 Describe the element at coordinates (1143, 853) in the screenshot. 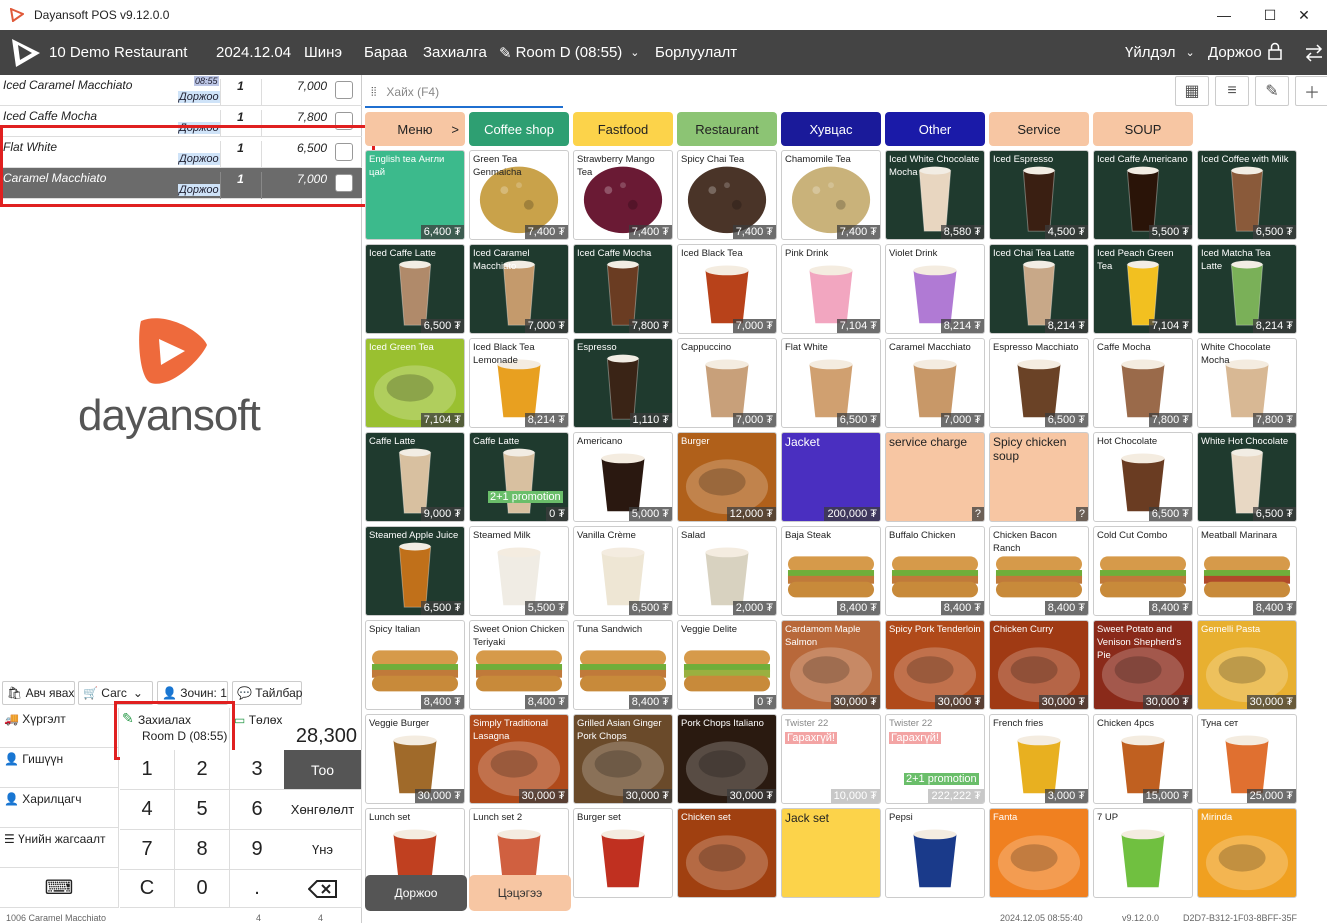

I see `product-tile: 7 UP` at that location.